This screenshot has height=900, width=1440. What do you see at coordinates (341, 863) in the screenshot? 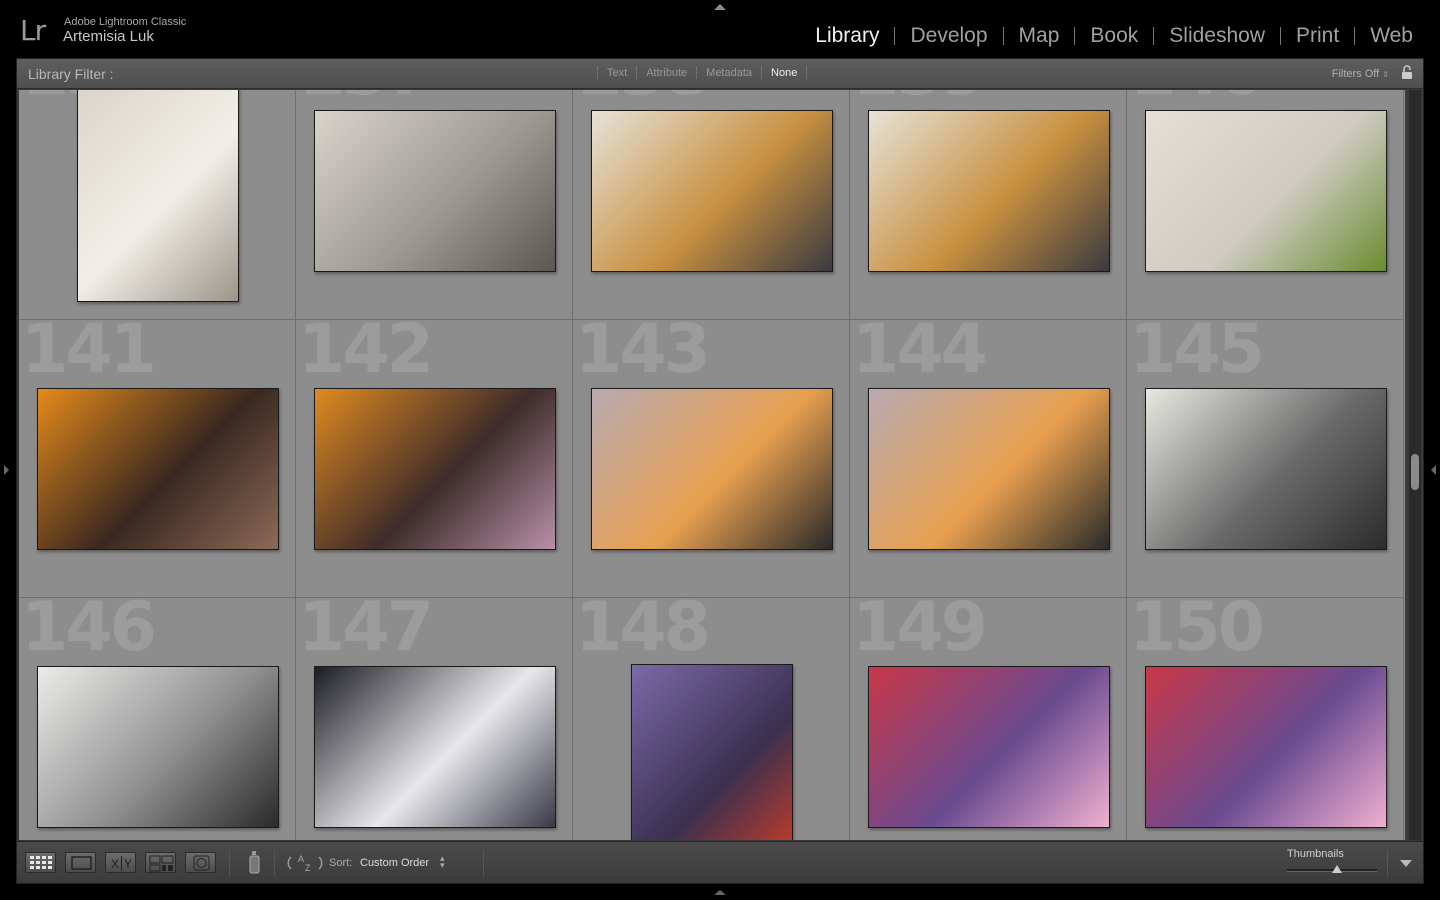
I see `sort-label: Sort:` at bounding box center [341, 863].